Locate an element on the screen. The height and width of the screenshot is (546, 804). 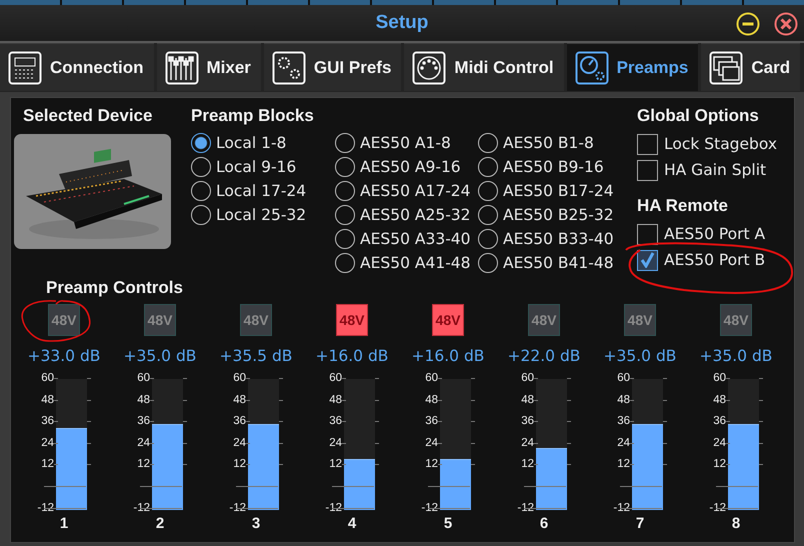
radio-label: AES50 A9-16 is located at coordinates (410, 167).